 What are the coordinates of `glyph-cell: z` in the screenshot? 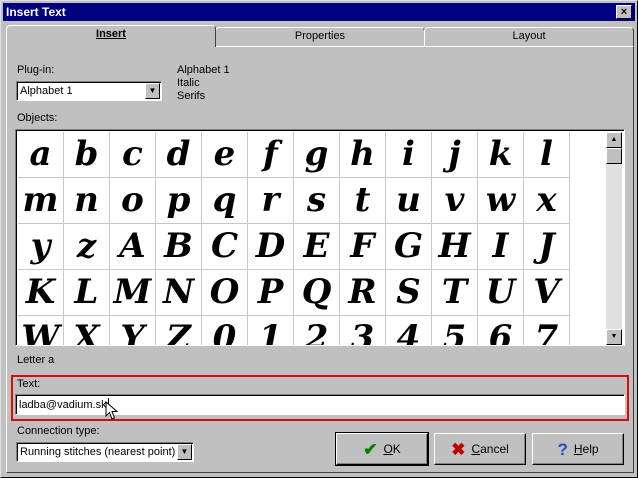 It's located at (87, 247).